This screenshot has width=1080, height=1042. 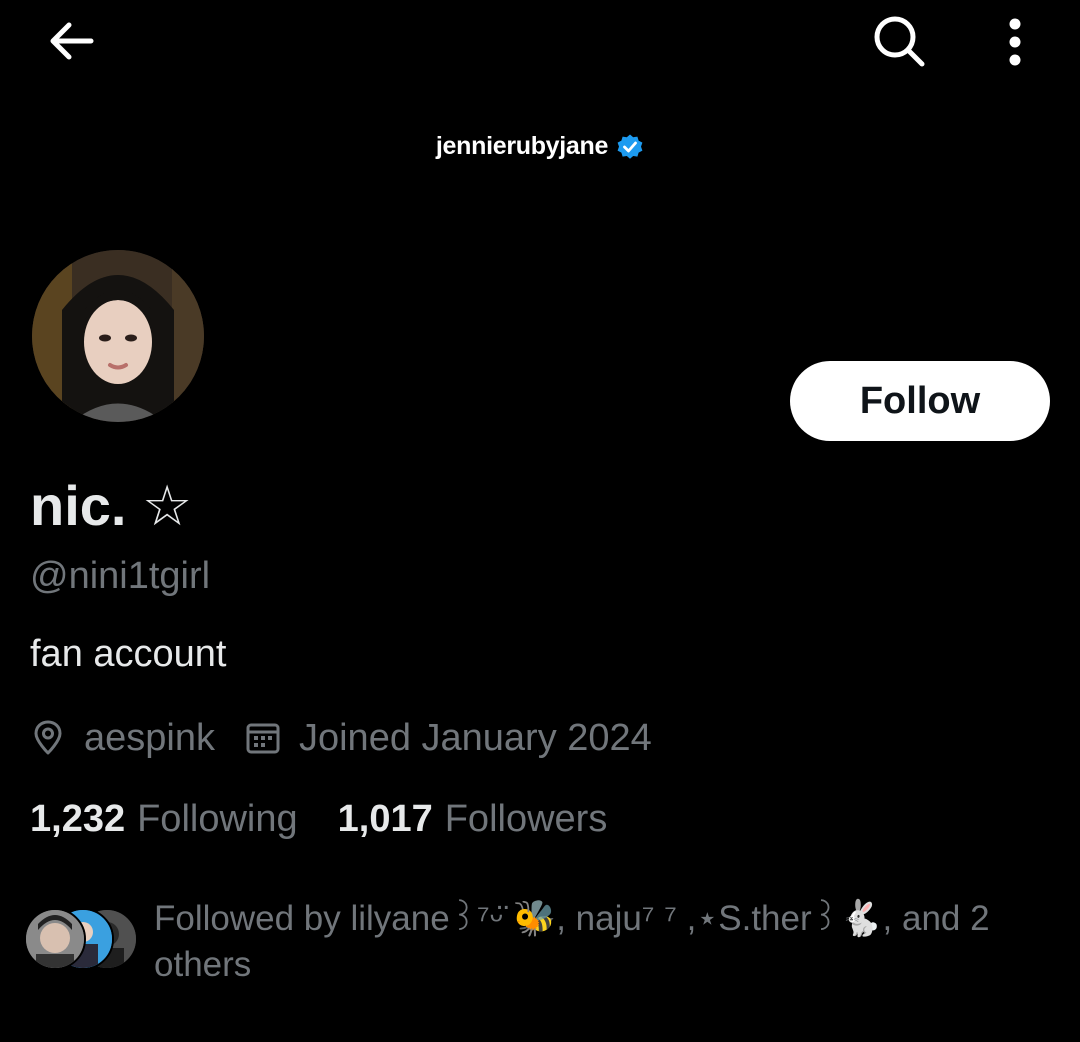 I want to click on joined-date-text: Joined January 2024, so click(x=475, y=737).